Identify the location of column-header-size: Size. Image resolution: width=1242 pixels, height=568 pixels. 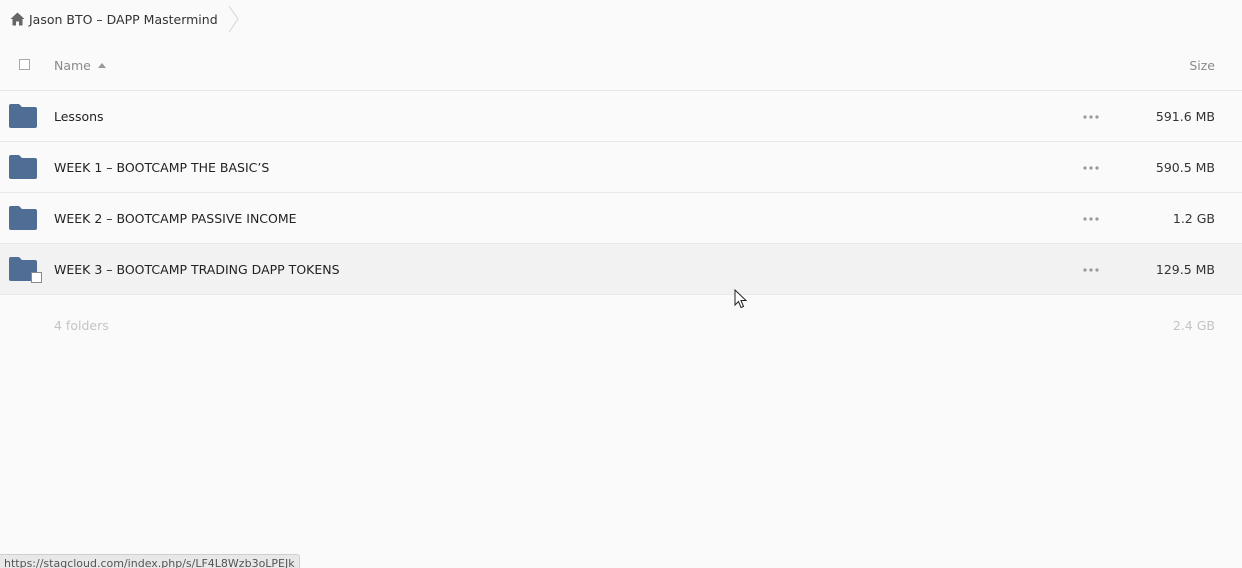
(1202, 65).